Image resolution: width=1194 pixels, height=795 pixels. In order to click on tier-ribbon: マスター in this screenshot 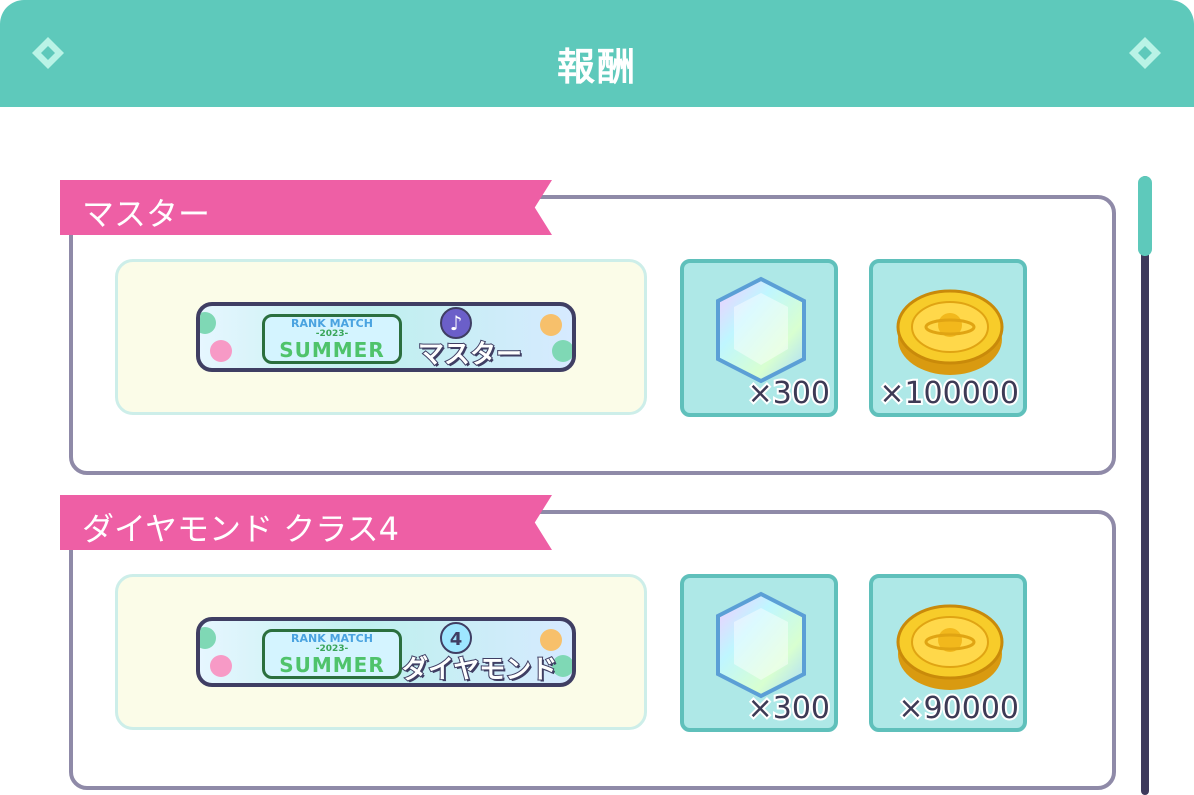, I will do `click(306, 207)`.